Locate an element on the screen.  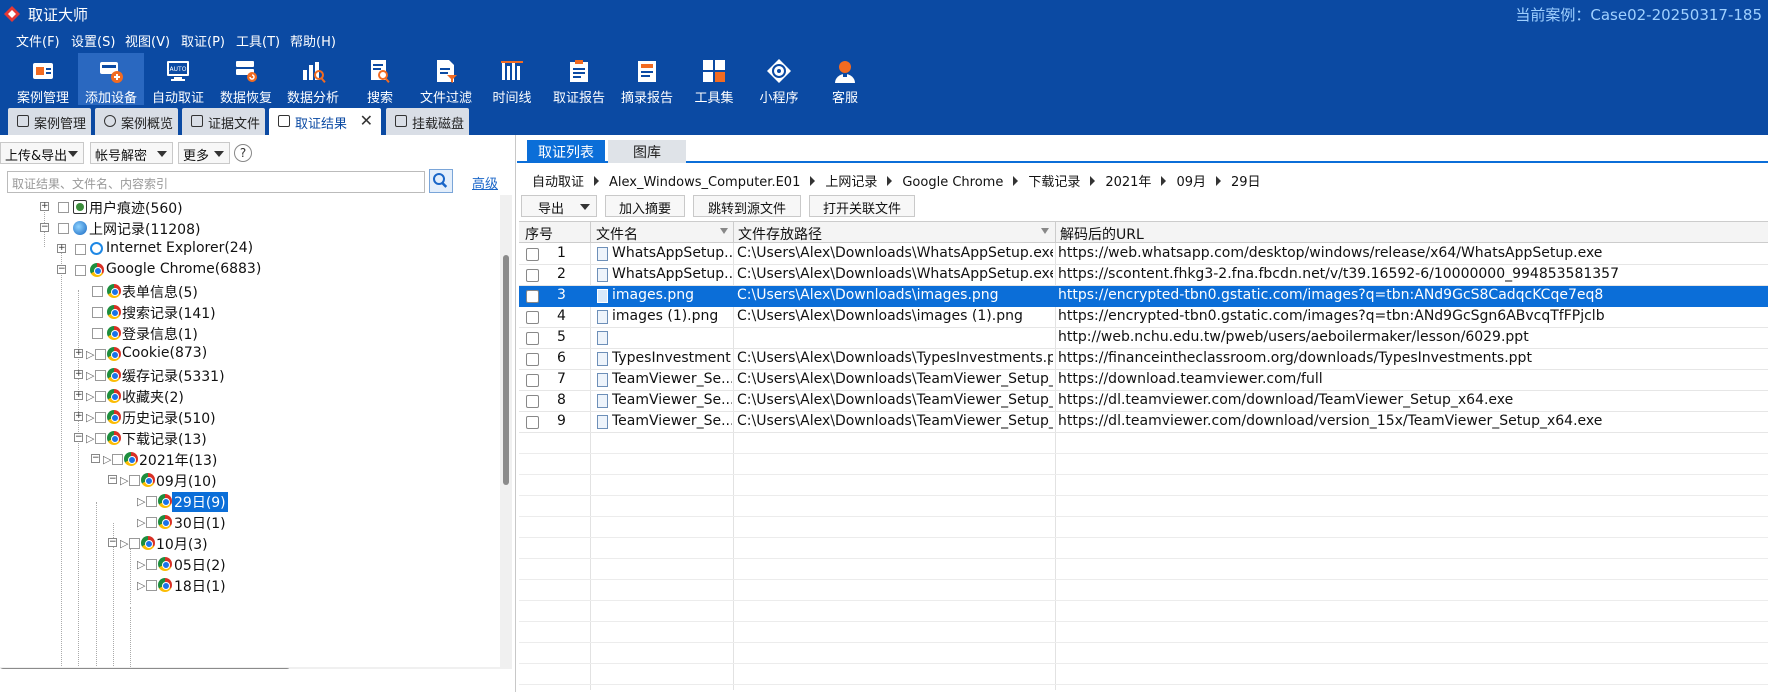
menu-forensics: 取证(P) is located at coordinates (203, 40).